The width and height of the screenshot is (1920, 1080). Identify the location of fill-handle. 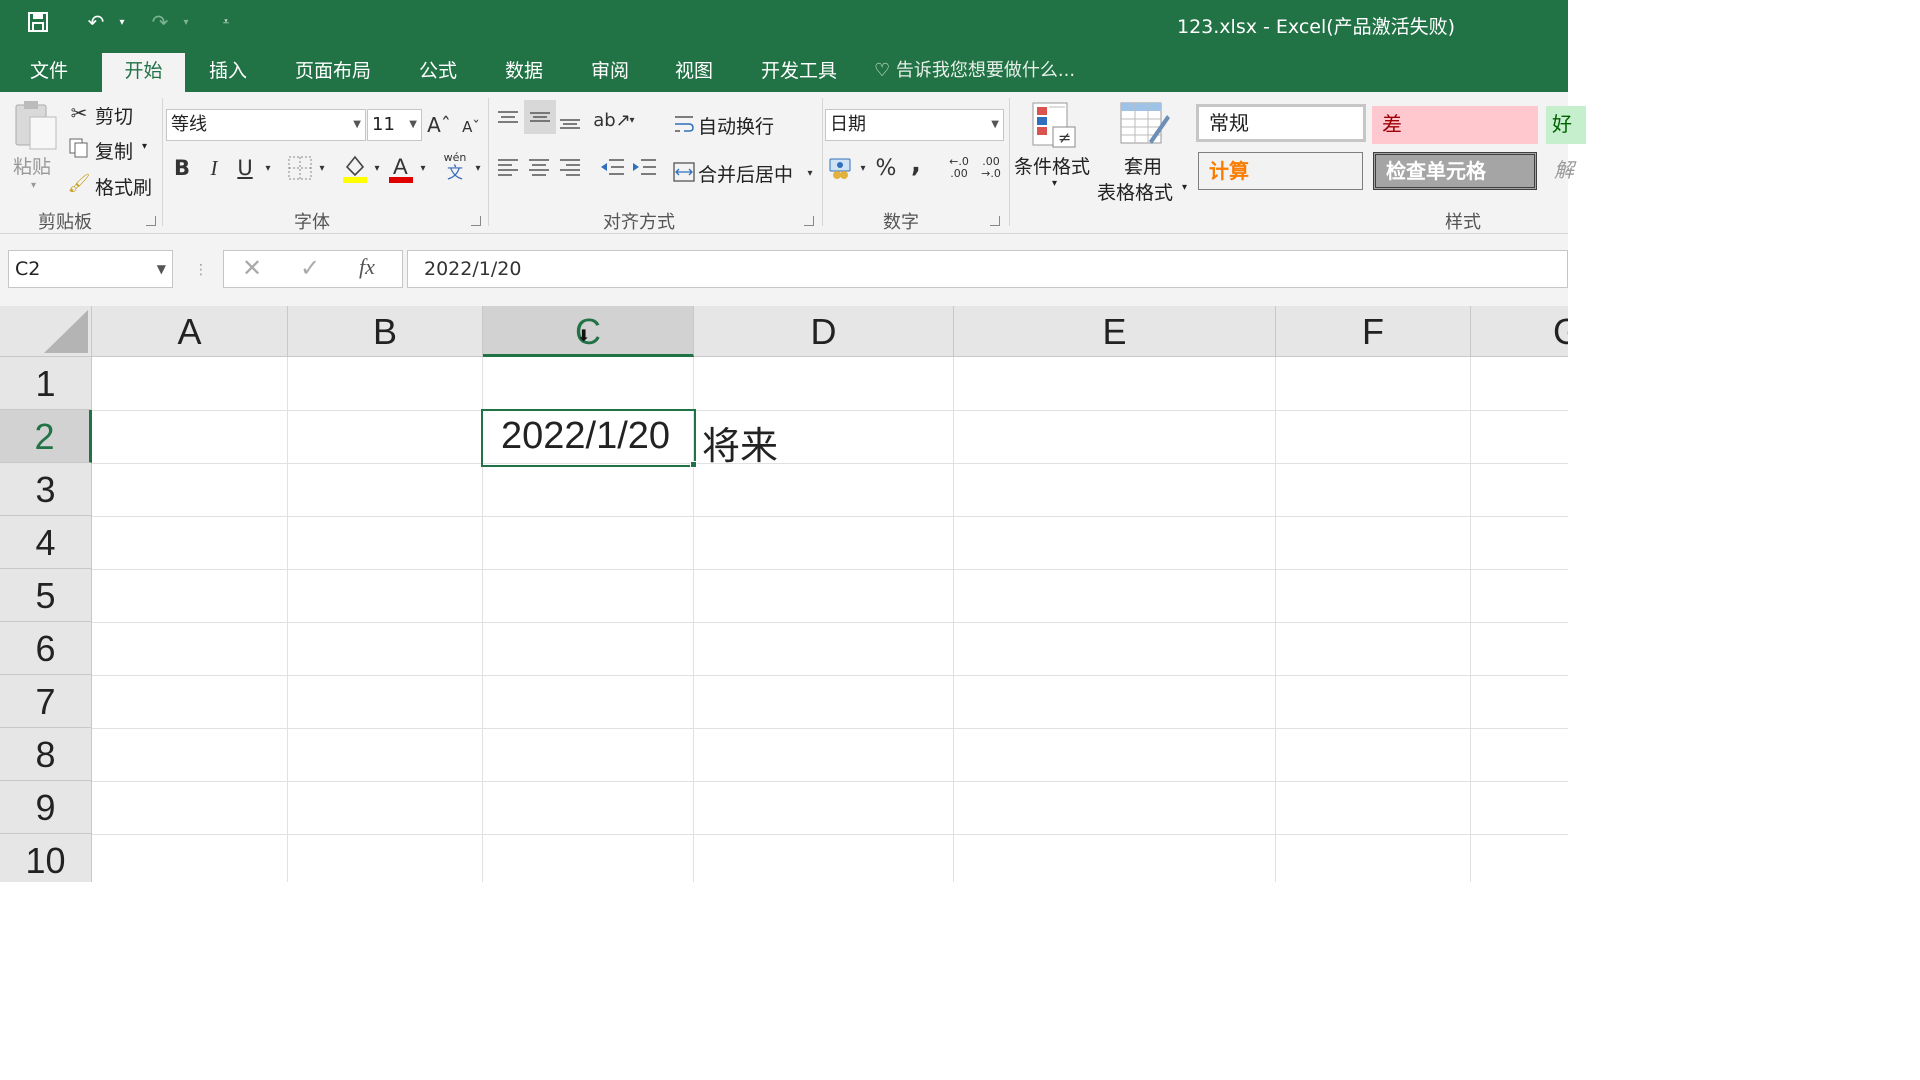
(693, 464).